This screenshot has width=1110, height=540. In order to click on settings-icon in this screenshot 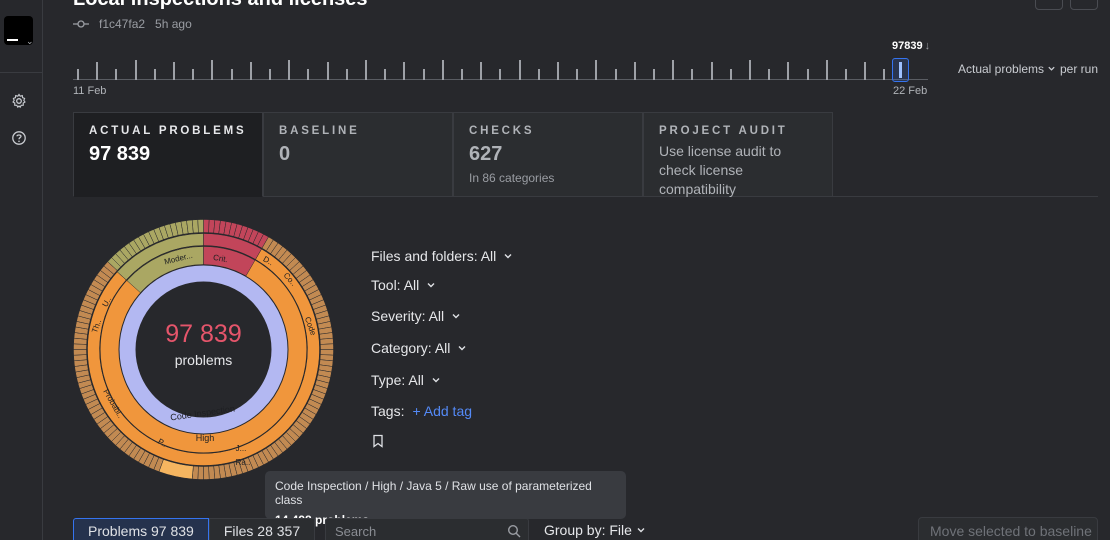, I will do `click(19, 101)`.